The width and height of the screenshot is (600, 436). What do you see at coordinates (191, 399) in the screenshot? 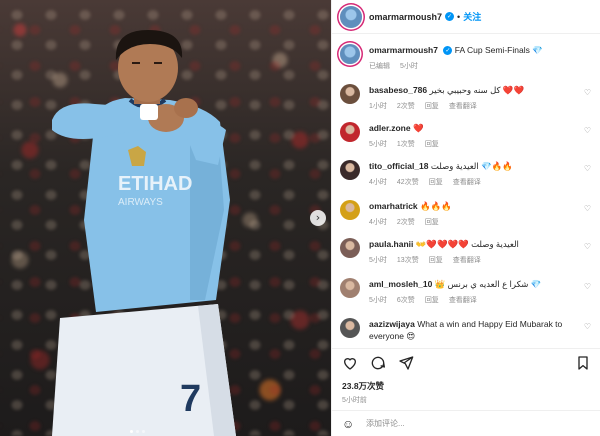
I see `shorts-number: 7` at bounding box center [191, 399].